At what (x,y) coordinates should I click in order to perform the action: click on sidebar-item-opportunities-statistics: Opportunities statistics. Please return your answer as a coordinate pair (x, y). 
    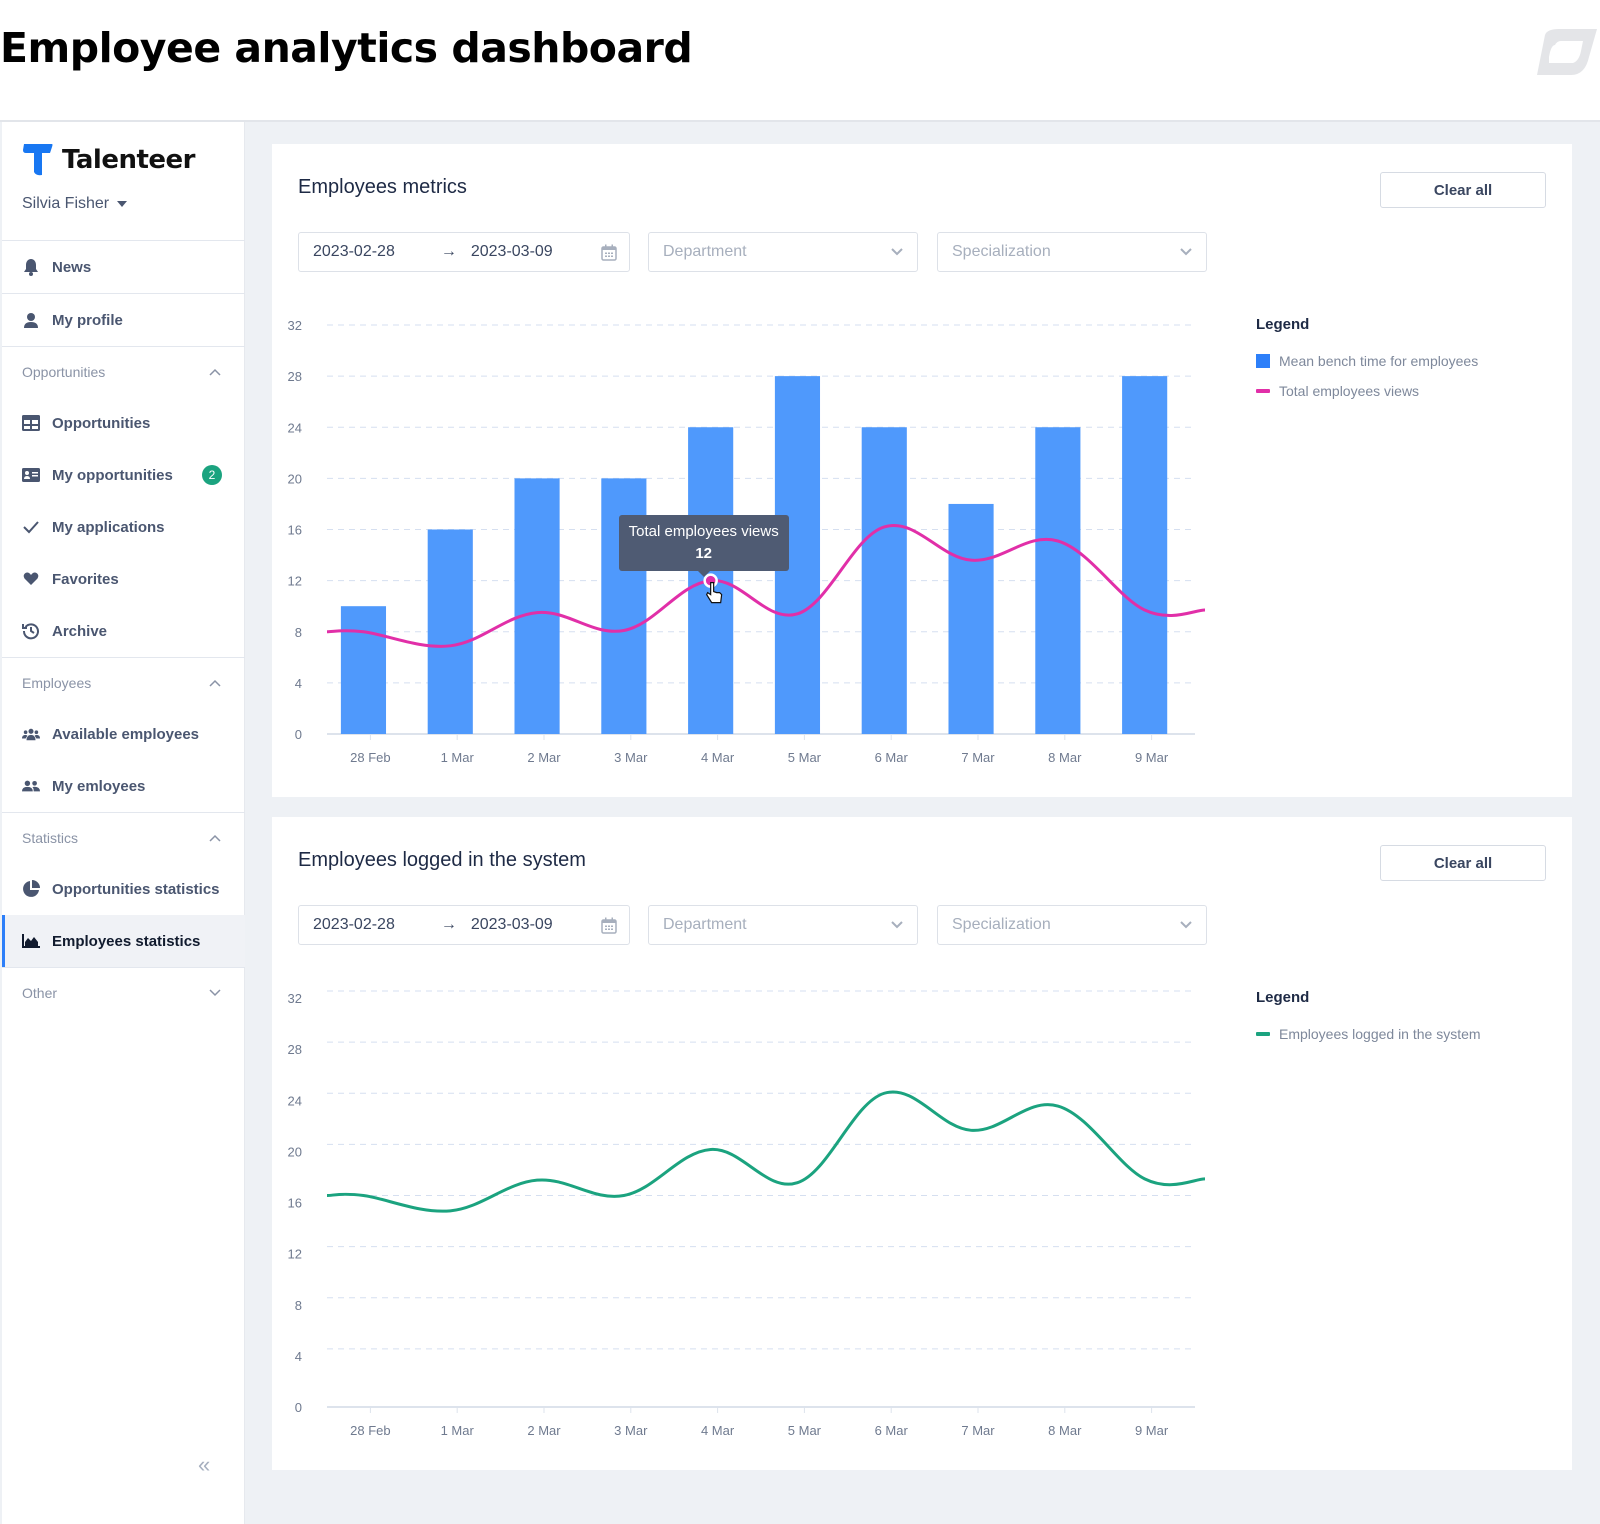
    Looking at the image, I should click on (123, 889).